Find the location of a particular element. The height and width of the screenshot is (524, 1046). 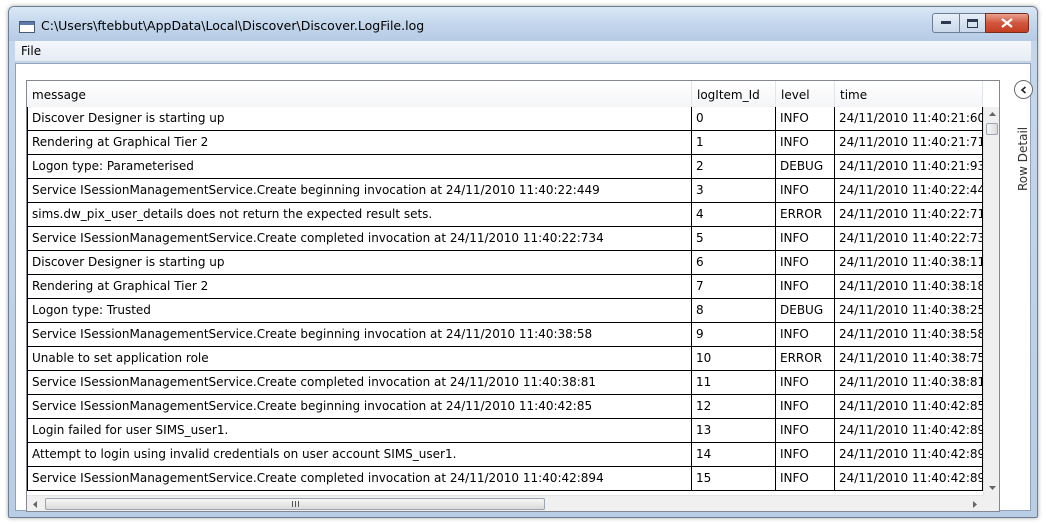

cell-time: 24/11/2010 11:40:38:75 is located at coordinates (909, 359).